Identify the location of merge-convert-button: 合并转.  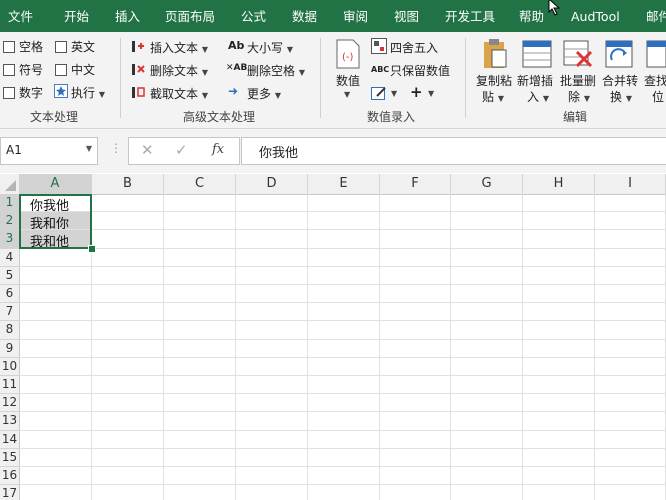
(620, 80).